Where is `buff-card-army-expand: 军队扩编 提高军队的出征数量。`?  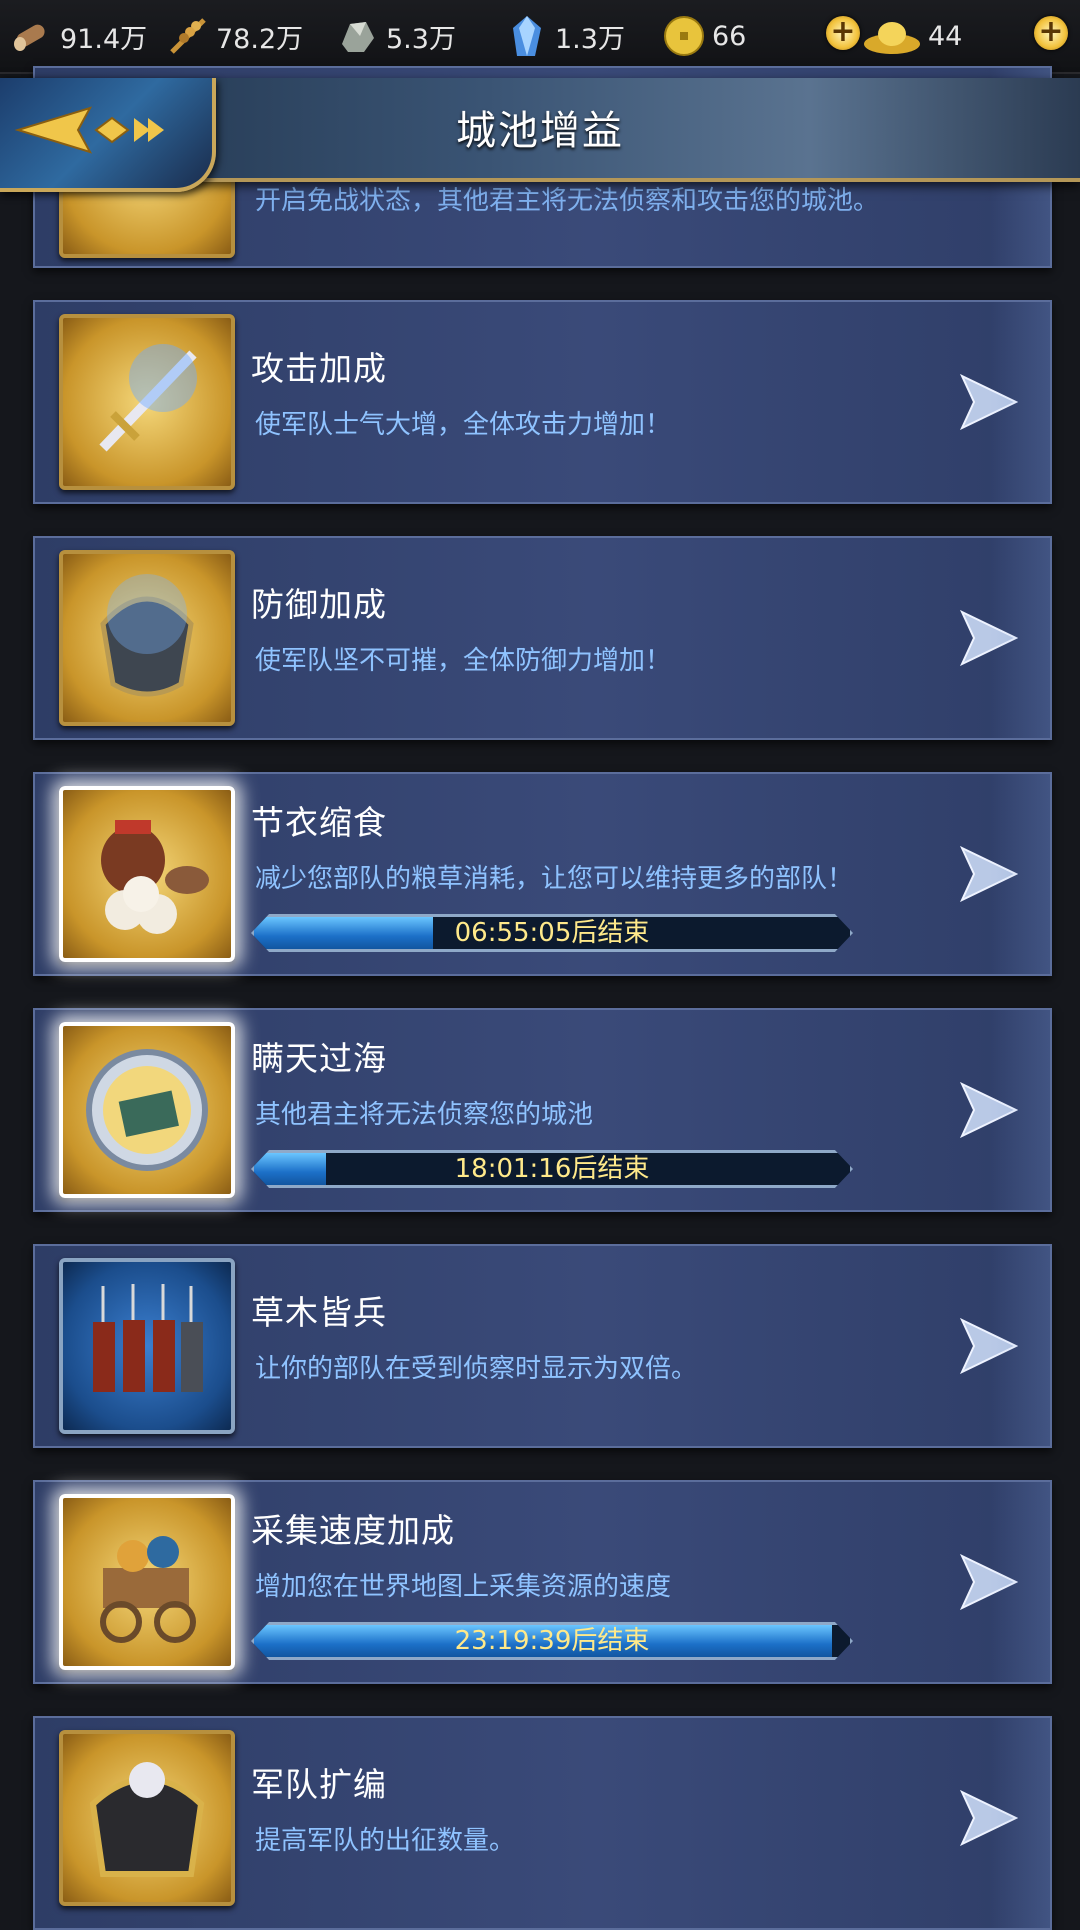
buff-card-army-expand: 军队扩编 提高军队的出征数量。 is located at coordinates (542, 1823).